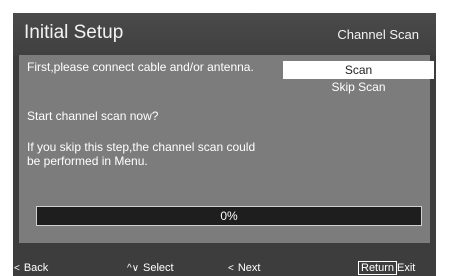 This screenshot has width=449, height=276. I want to click on select-label: Select, so click(158, 268).